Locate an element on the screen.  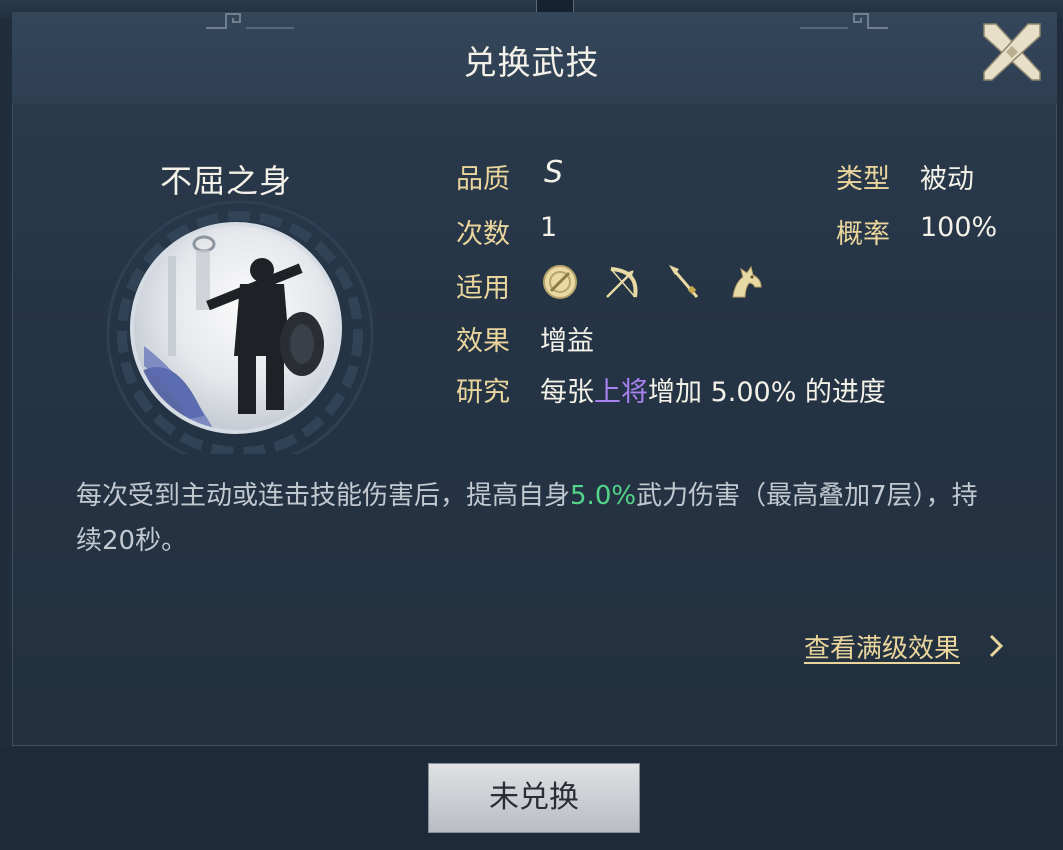
warrior-with-shield-portrait is located at coordinates (229, 332).